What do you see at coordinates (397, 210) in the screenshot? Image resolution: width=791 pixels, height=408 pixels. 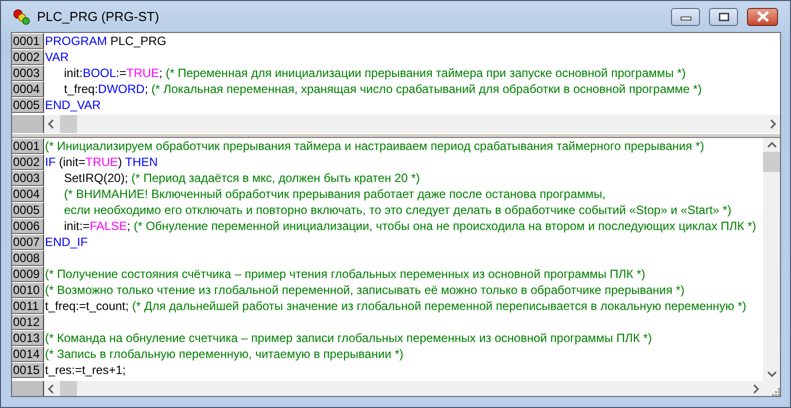 I see `code-line: если необходимо его отключать и повторно включать, то это следует делать в обработчике событий «Stop» и «Start» *)` at bounding box center [397, 210].